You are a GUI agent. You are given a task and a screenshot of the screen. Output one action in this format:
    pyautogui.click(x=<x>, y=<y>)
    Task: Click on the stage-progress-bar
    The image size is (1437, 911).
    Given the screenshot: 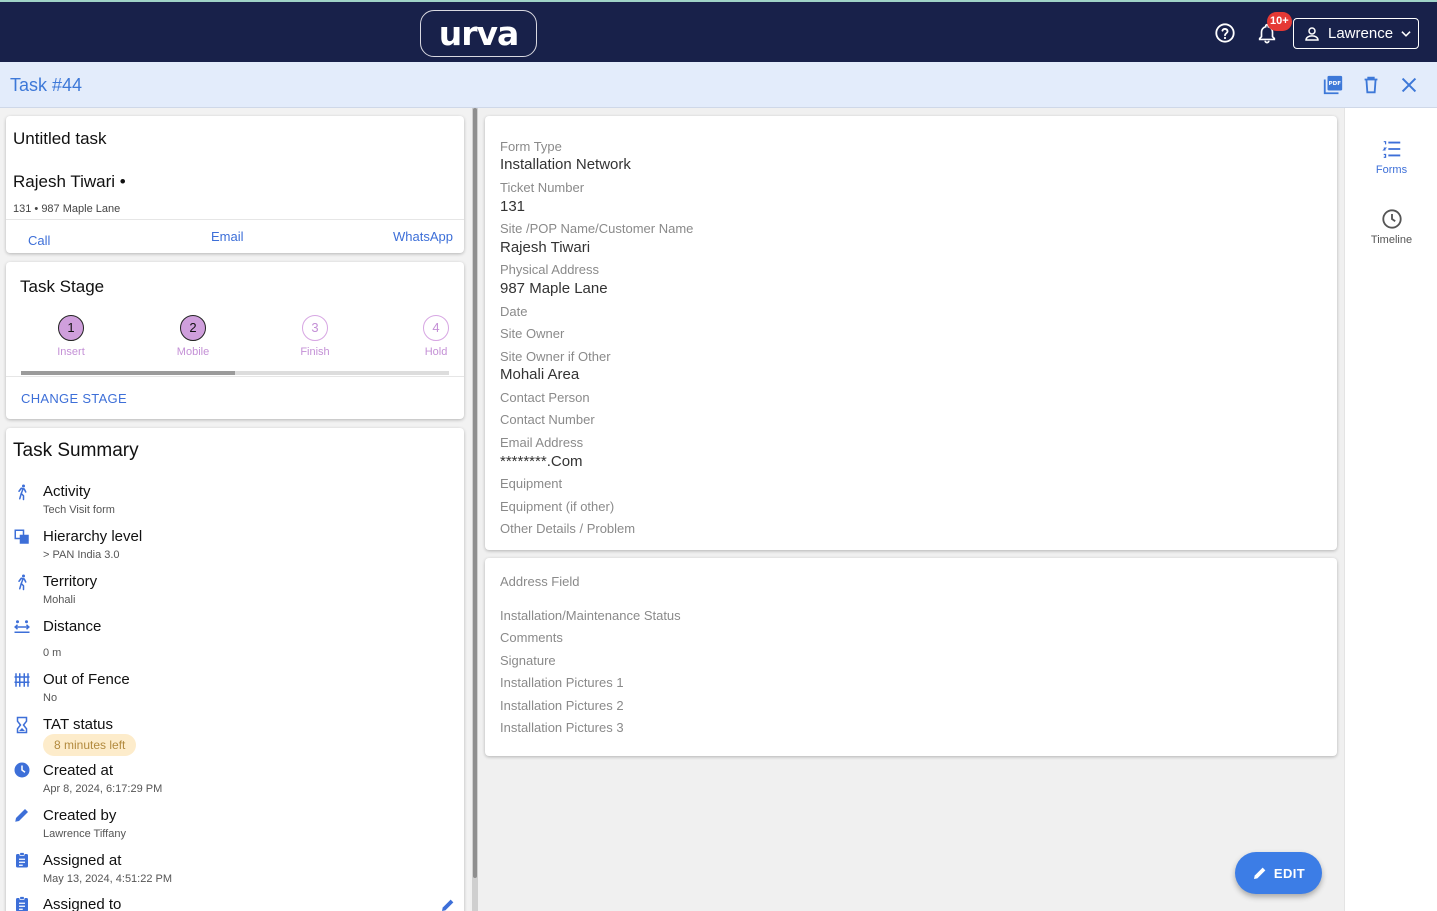 What is the action you would take?
    pyautogui.click(x=235, y=373)
    